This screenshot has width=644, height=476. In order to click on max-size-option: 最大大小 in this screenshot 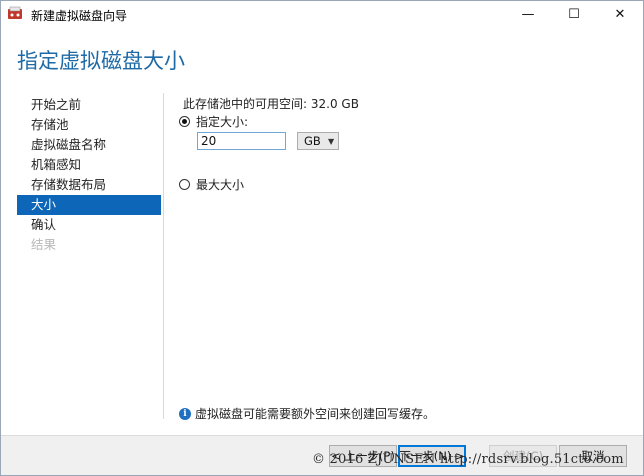, I will do `click(211, 184)`.